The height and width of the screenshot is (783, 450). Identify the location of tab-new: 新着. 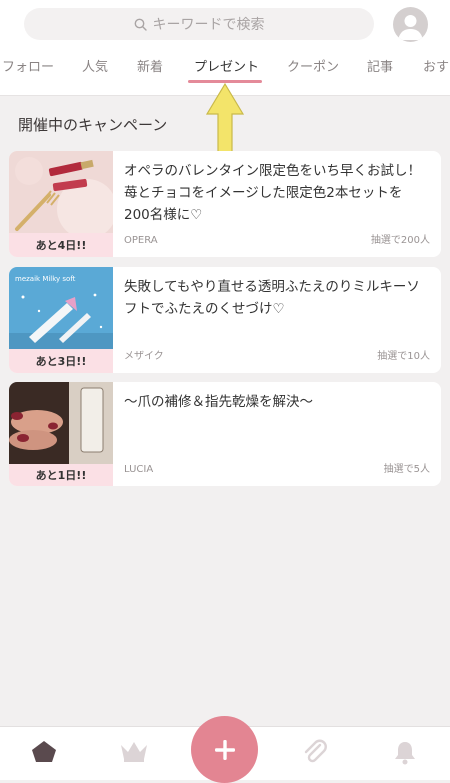
(150, 68).